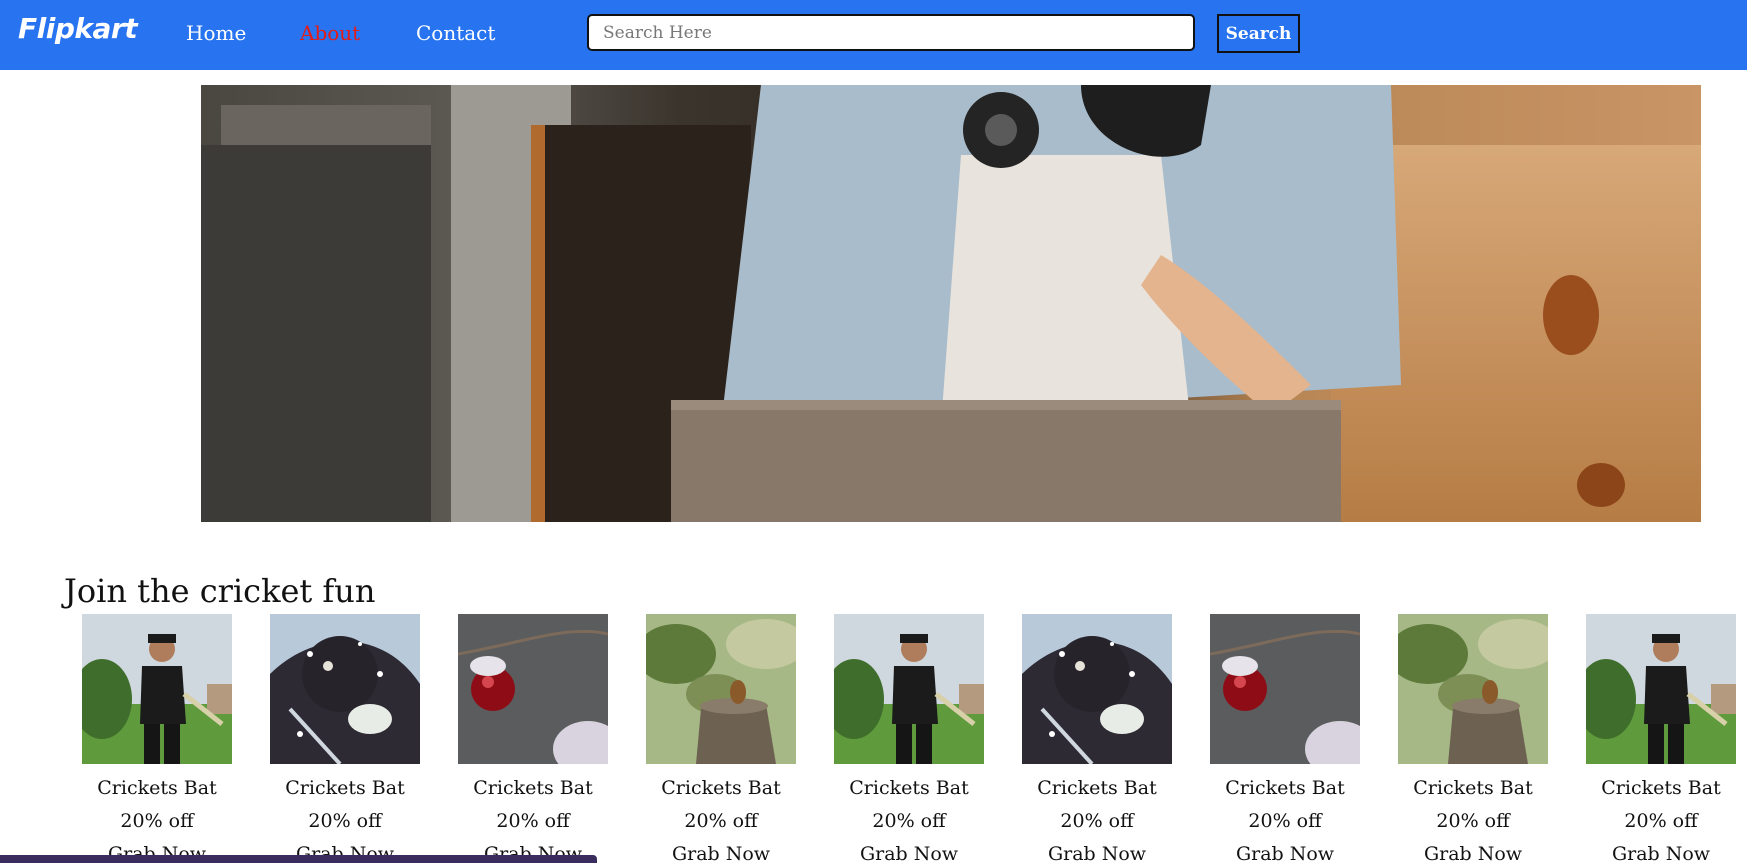  I want to click on top-navbar: Flipkart Home About Contact Search, so click(873, 35).